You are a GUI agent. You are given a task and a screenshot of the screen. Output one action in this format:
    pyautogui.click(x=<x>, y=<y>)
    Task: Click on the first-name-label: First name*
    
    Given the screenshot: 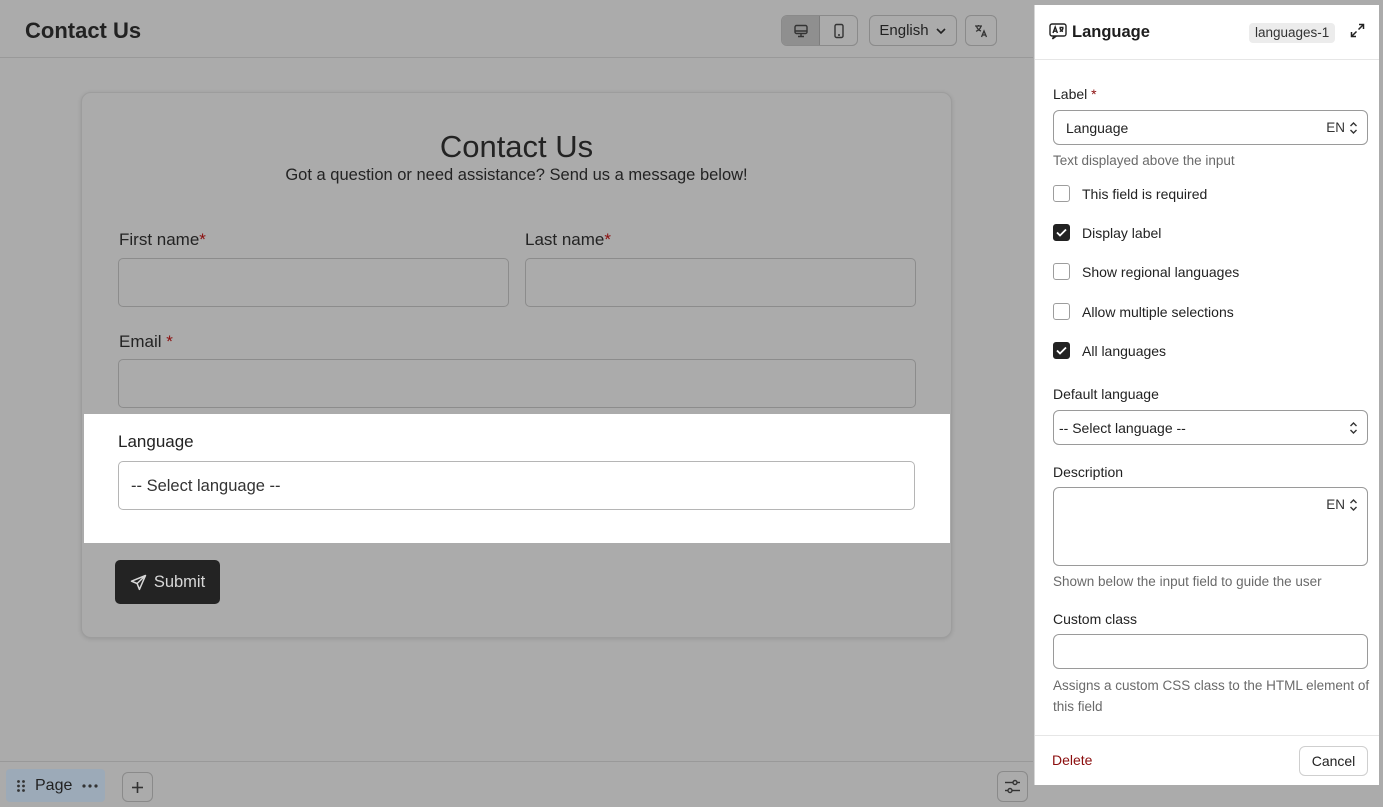 What is the action you would take?
    pyautogui.click(x=162, y=240)
    